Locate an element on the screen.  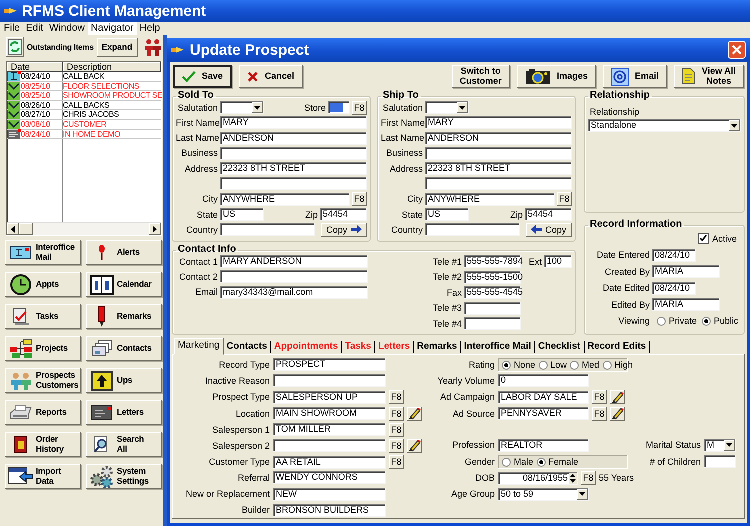
tab: Marketing is located at coordinates (199, 346).